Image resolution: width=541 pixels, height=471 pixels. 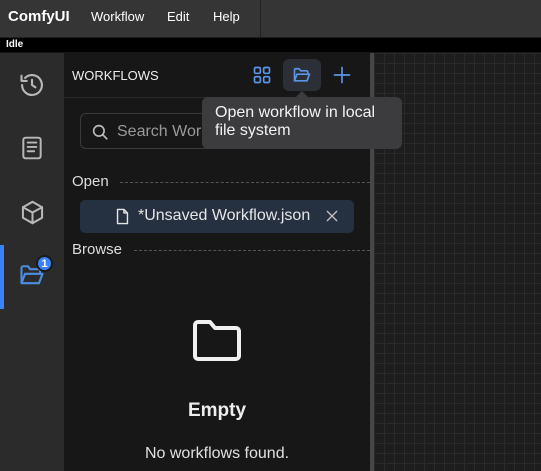 I want to click on workflows-count-badge: 1, so click(x=44, y=263).